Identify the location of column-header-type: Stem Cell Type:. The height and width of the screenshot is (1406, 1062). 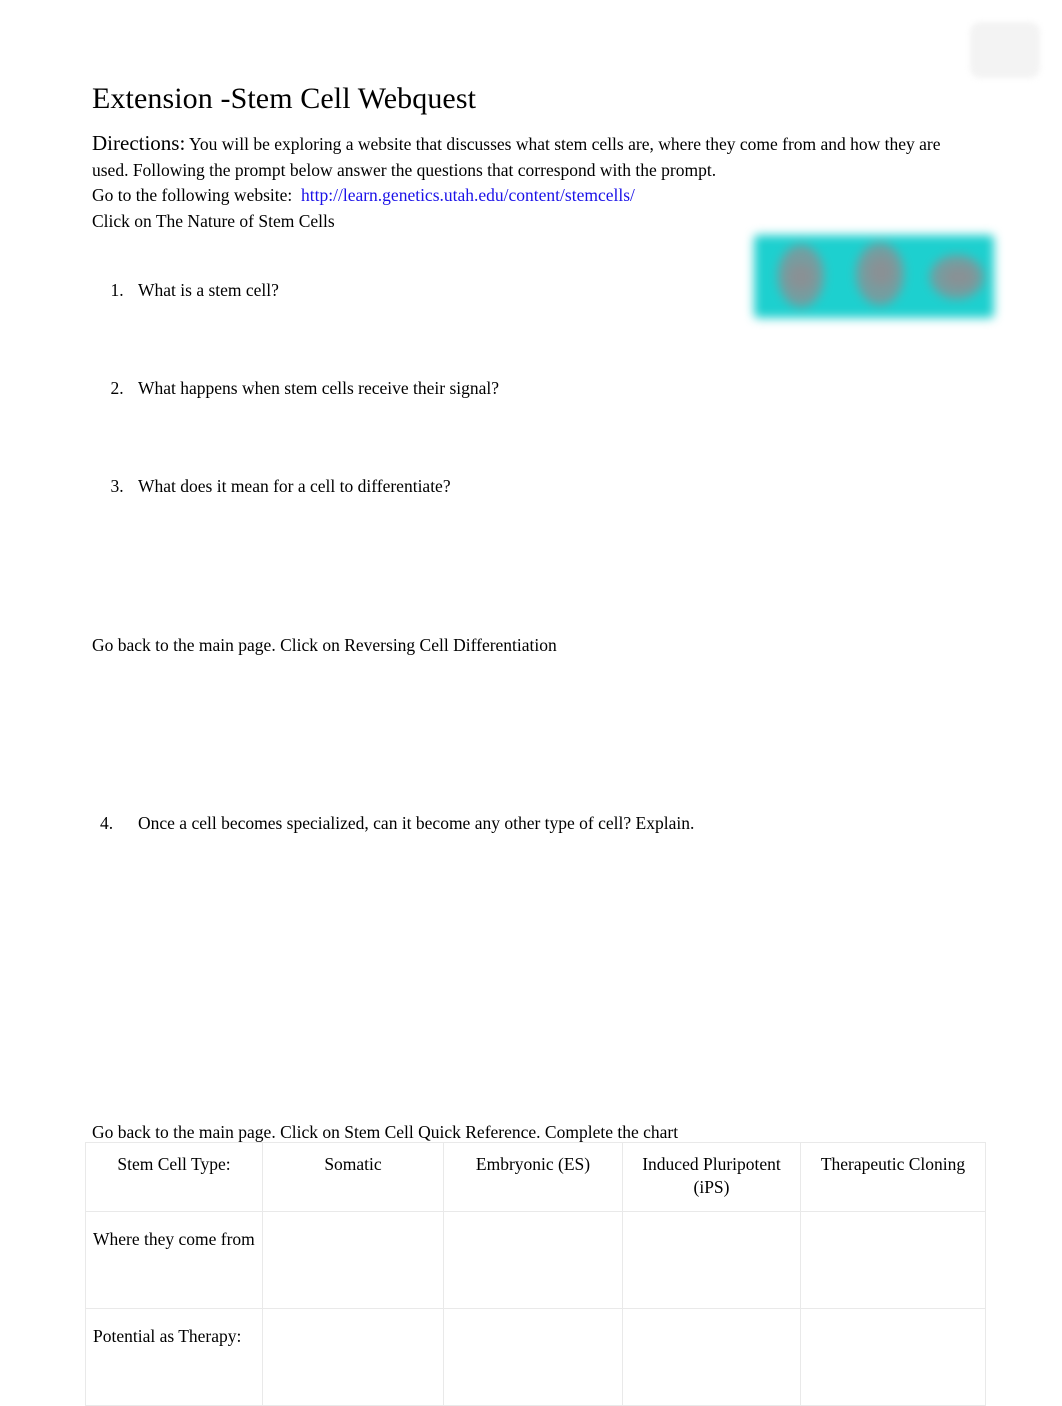
(174, 1177).